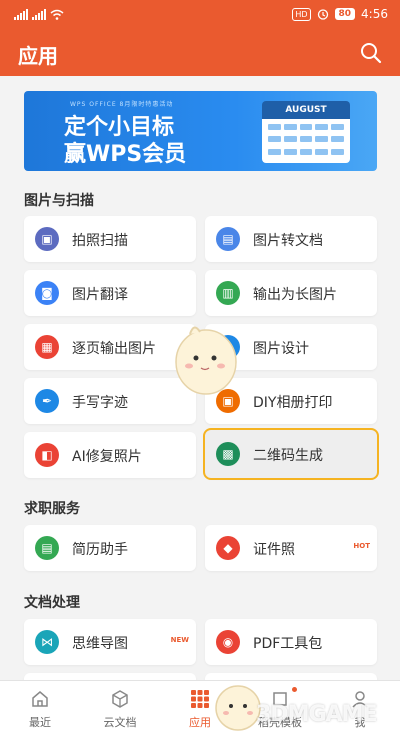 This screenshot has width=400, height=732. I want to click on search-icon, so click(371, 53).